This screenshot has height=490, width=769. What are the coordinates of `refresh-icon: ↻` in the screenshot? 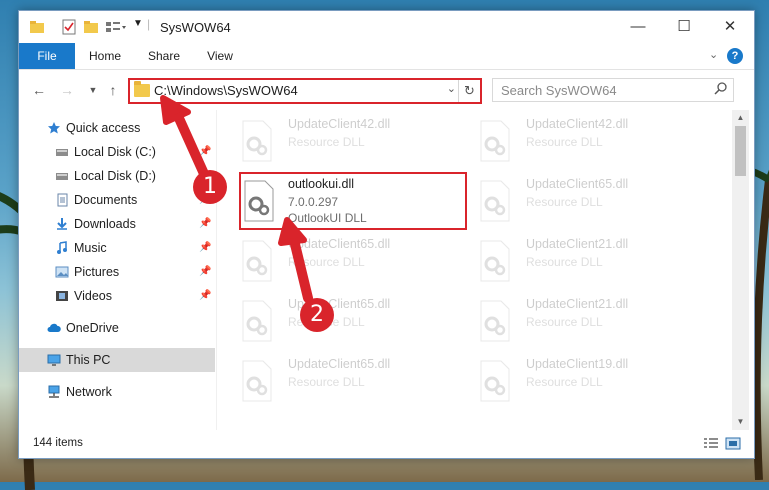 It's located at (469, 91).